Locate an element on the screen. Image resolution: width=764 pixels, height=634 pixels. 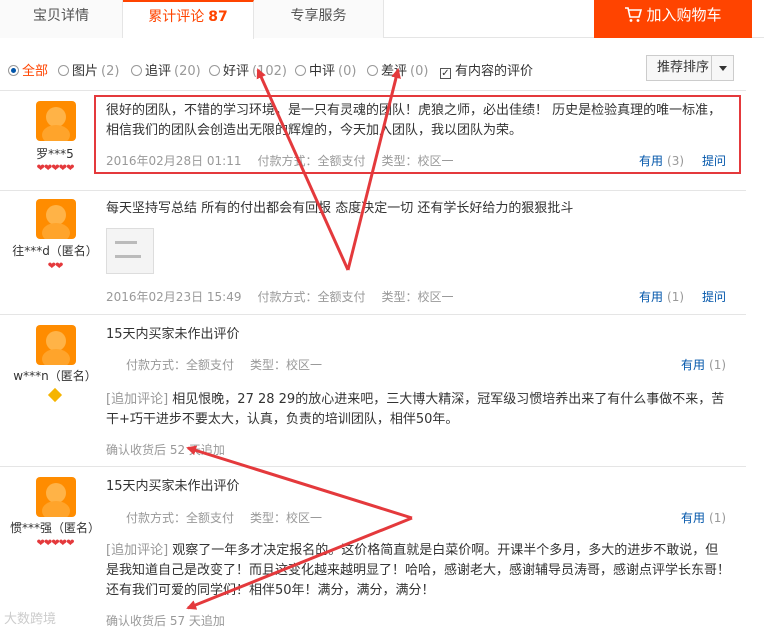
filter-pictures-count: (2) is located at coordinates (110, 71).